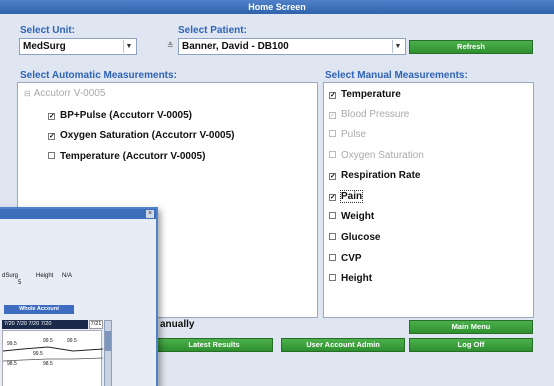  Describe the element at coordinates (45, 276) in the screenshot. I see `overlay-height-label: Height` at that location.